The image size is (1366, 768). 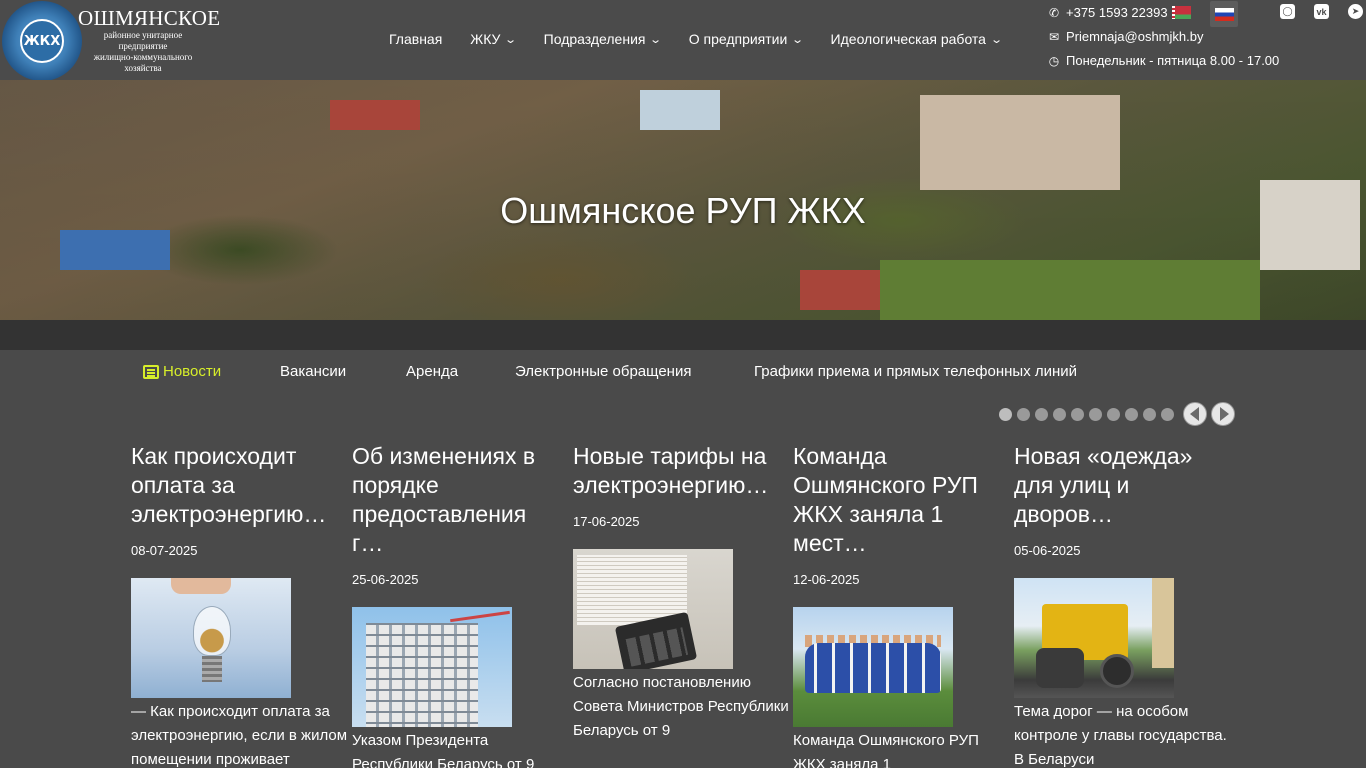 I want to click on arrow-right-icon, so click(x=1224, y=414).